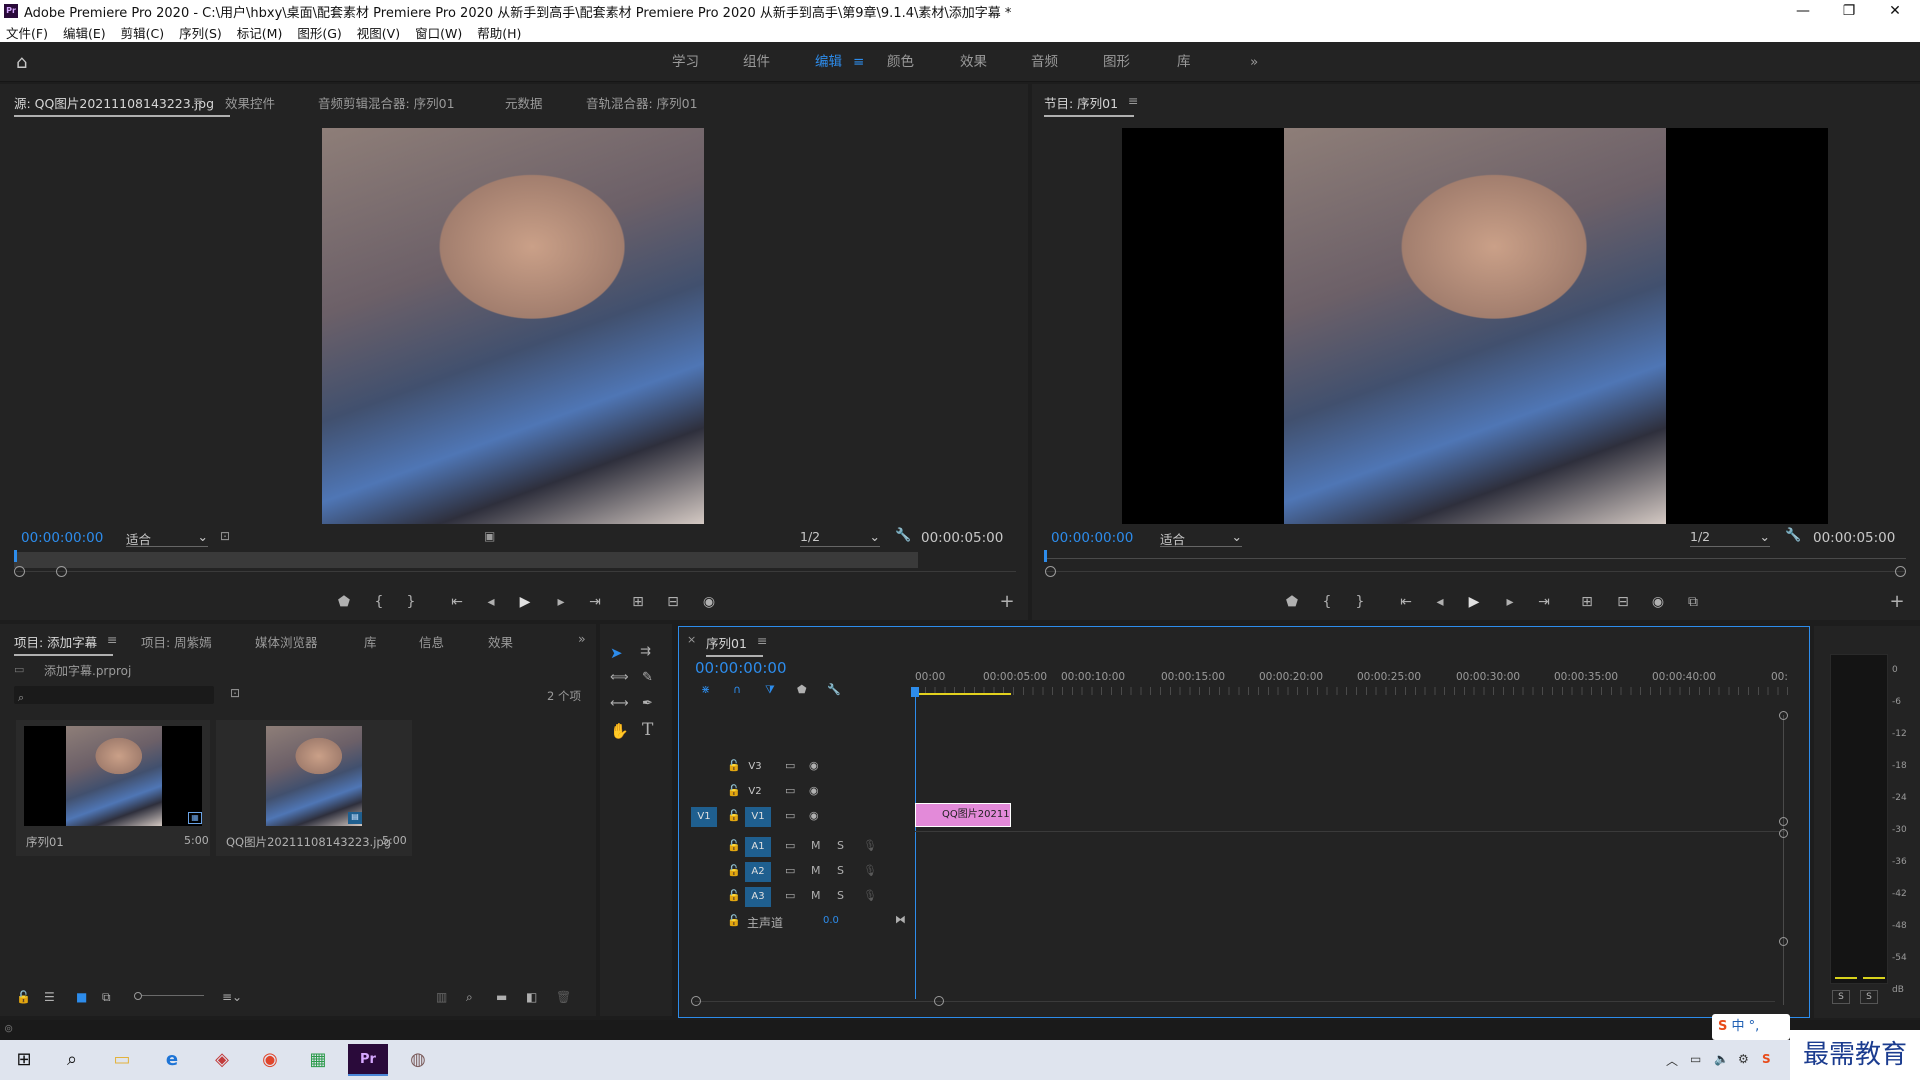 The height and width of the screenshot is (1080, 1920). I want to click on lift-icon: ⊞, so click(1587, 602).